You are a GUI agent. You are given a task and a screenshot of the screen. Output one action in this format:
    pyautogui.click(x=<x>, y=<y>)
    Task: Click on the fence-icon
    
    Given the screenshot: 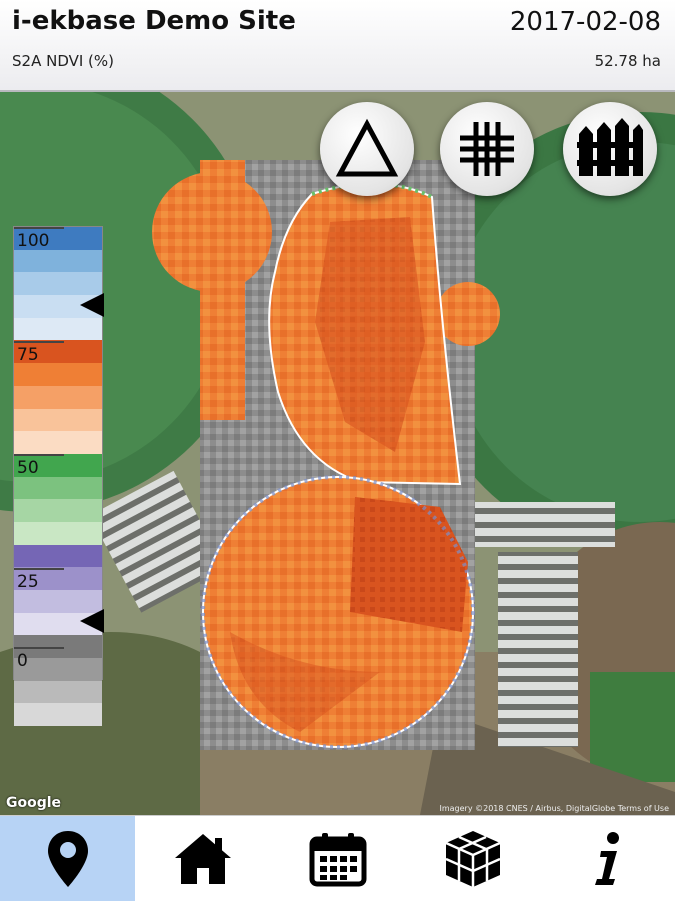 What is the action you would take?
    pyautogui.click(x=610, y=147)
    